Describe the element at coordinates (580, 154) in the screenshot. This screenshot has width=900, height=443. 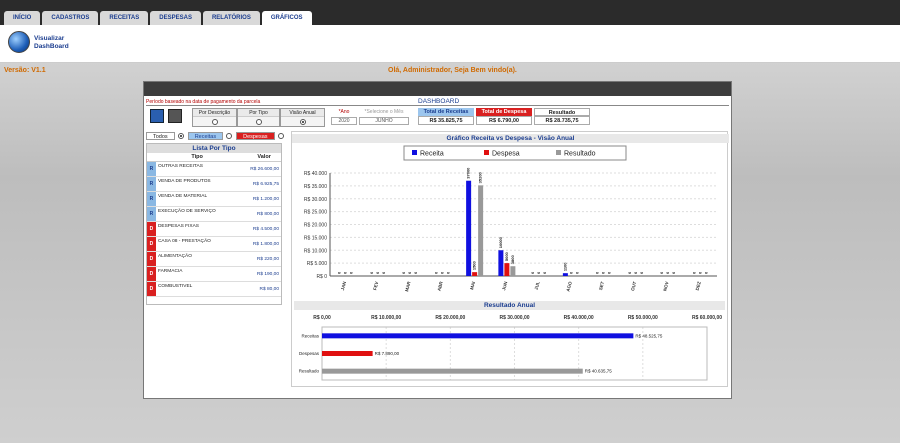
I see `legend-label: Resultado` at that location.